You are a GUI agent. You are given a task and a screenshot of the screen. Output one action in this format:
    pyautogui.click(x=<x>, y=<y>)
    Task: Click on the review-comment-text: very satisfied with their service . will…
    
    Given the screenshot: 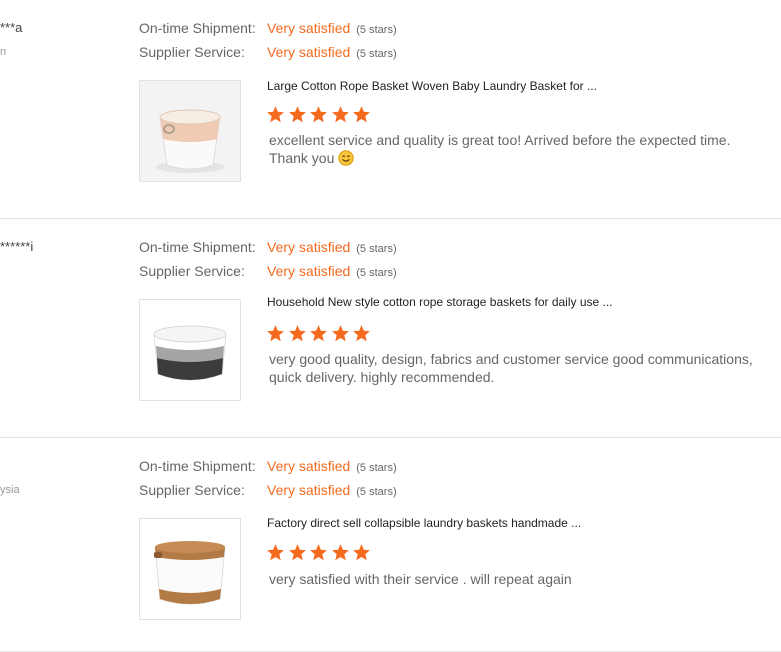 What is the action you would take?
    pyautogui.click(x=420, y=579)
    